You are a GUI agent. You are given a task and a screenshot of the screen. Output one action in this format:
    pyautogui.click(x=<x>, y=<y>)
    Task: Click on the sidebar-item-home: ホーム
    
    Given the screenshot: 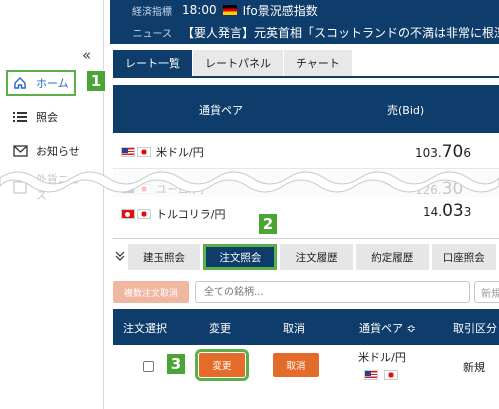 What is the action you would take?
    pyautogui.click(x=41, y=83)
    